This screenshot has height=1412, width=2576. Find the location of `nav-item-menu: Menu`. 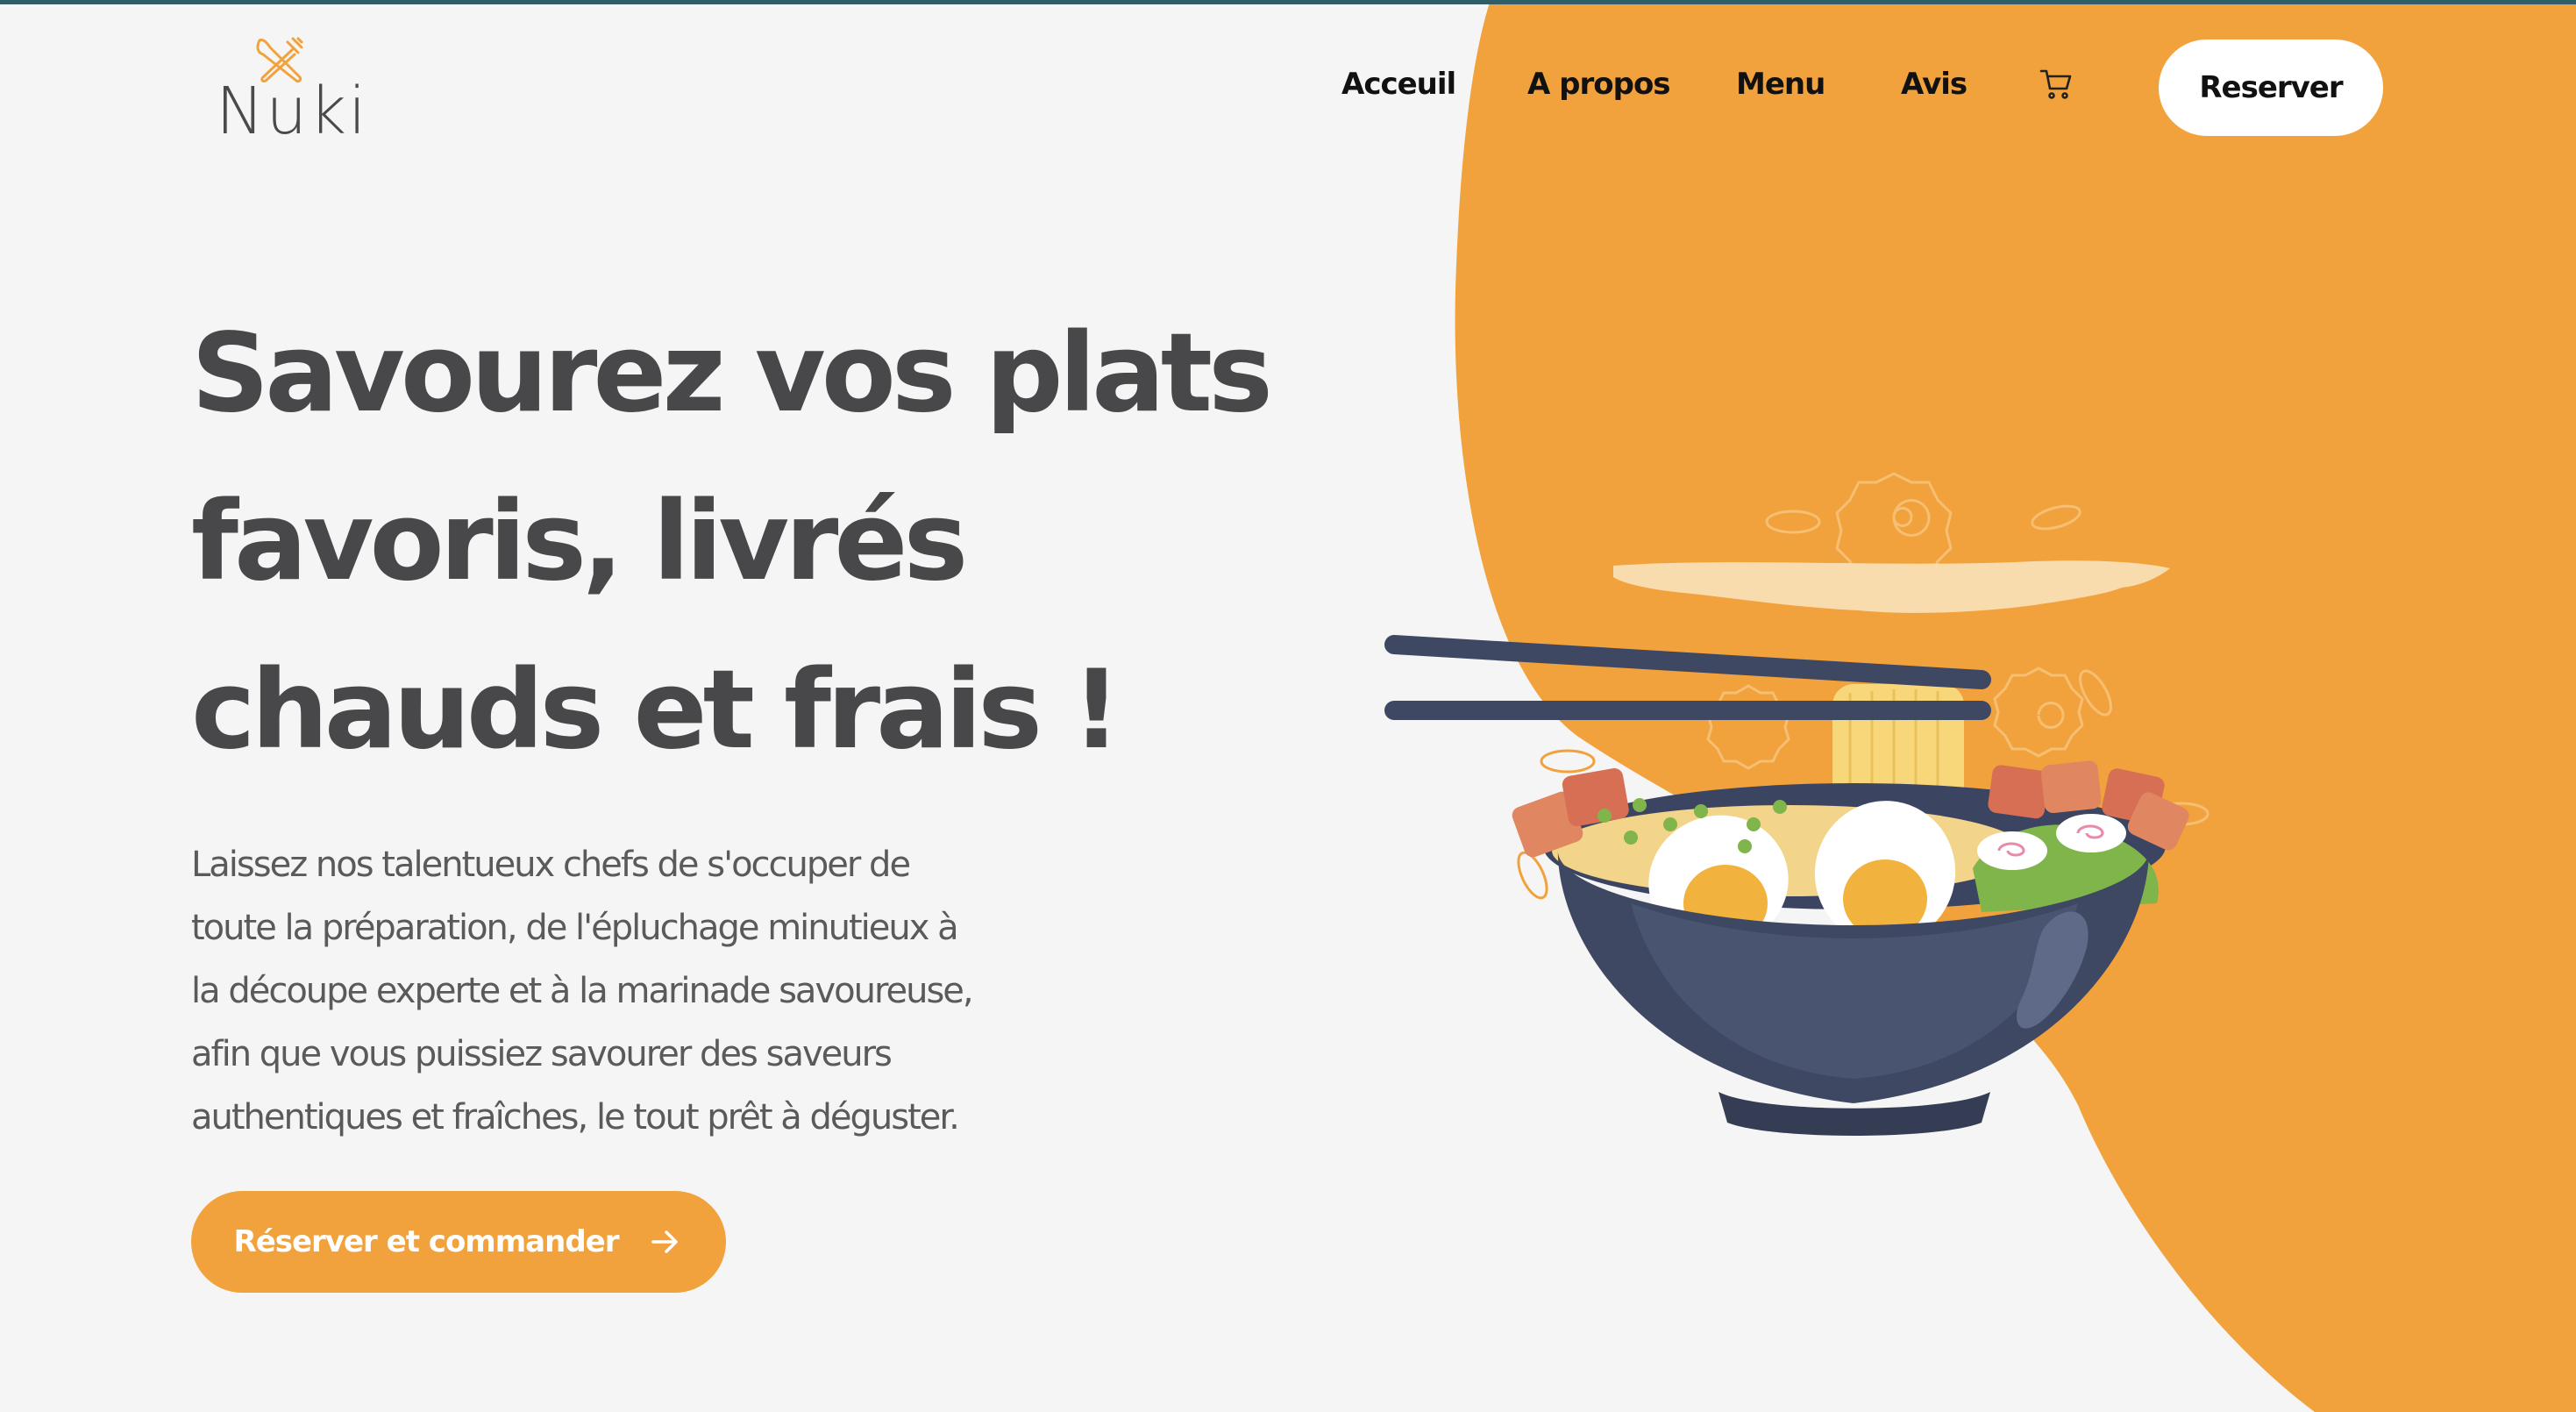

nav-item-menu: Menu is located at coordinates (1780, 84).